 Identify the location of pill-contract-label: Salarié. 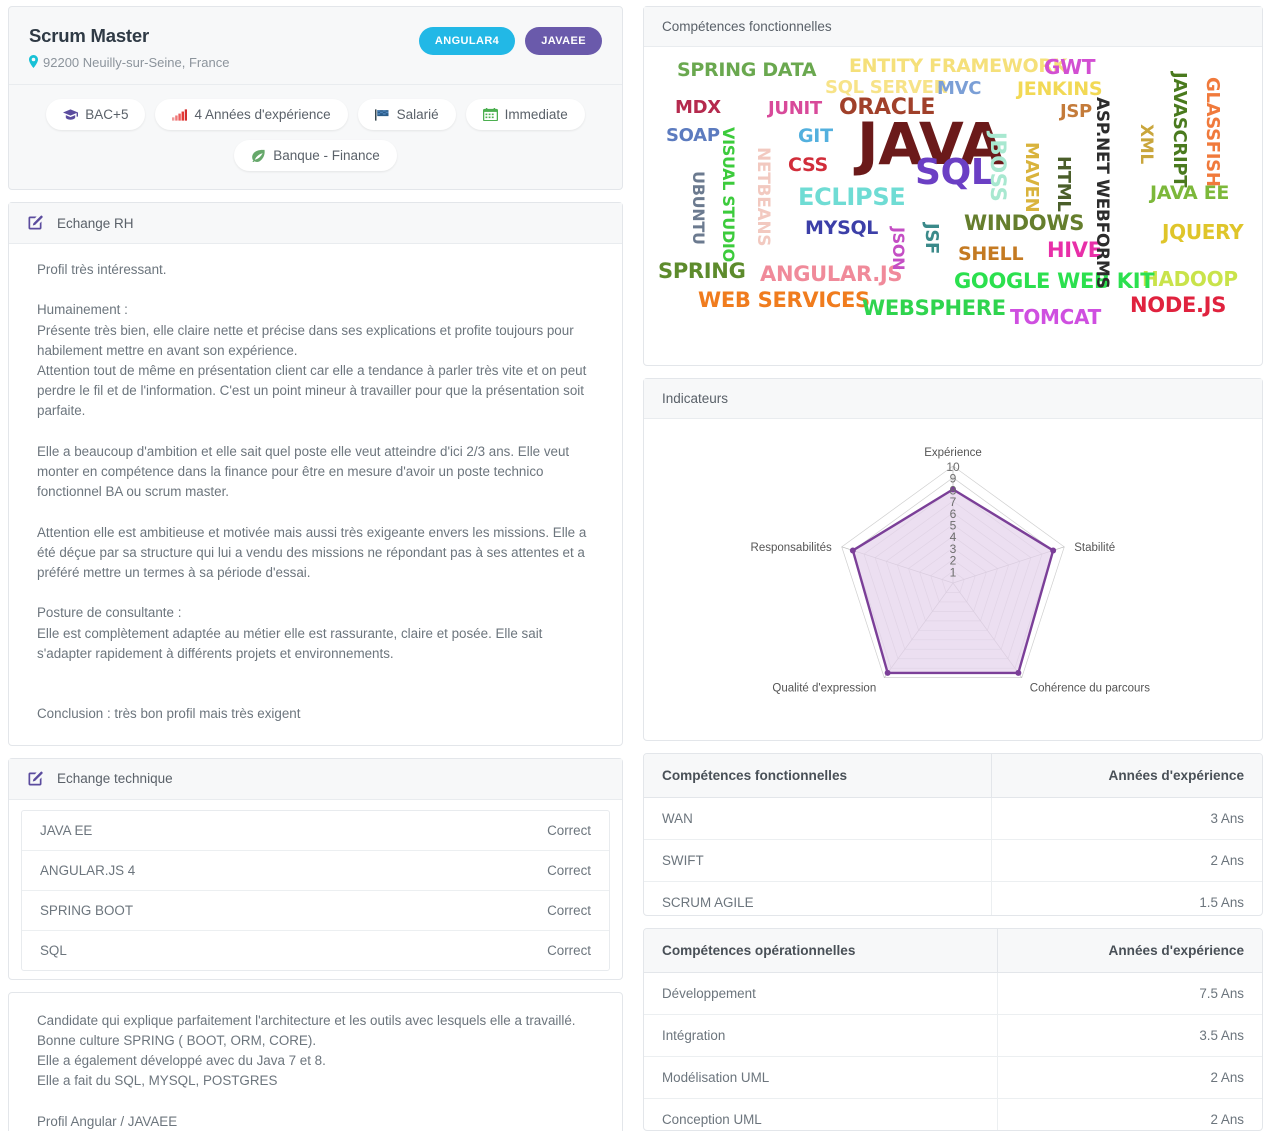
(417, 114).